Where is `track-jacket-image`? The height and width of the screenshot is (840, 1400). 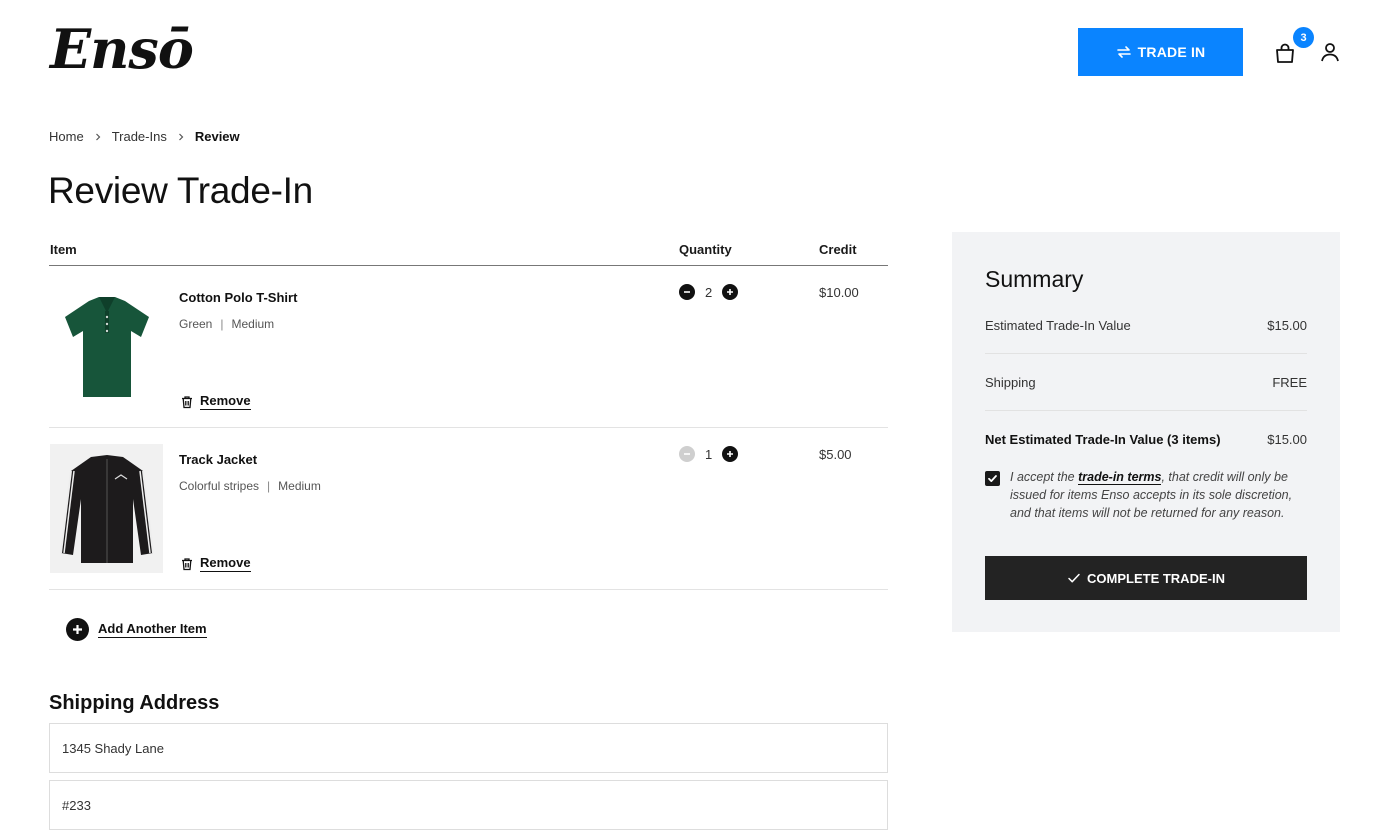 track-jacket-image is located at coordinates (106, 508).